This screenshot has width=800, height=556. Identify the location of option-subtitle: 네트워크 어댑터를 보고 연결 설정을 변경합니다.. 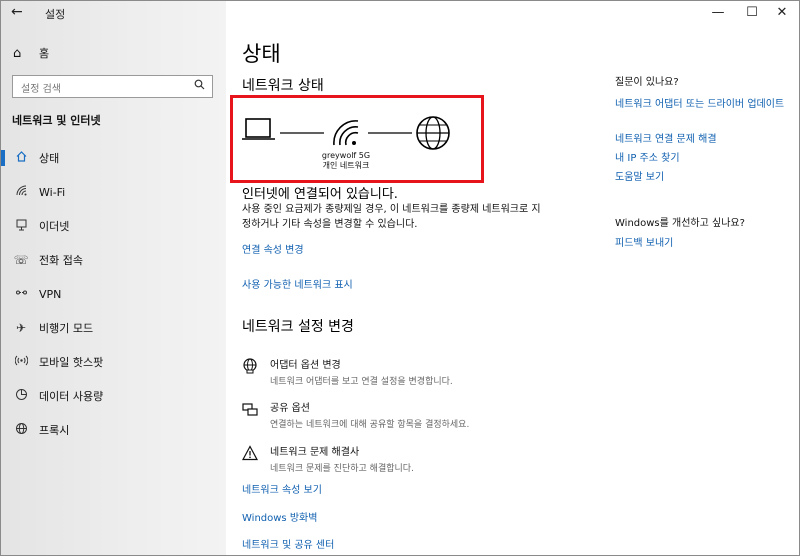
(361, 382).